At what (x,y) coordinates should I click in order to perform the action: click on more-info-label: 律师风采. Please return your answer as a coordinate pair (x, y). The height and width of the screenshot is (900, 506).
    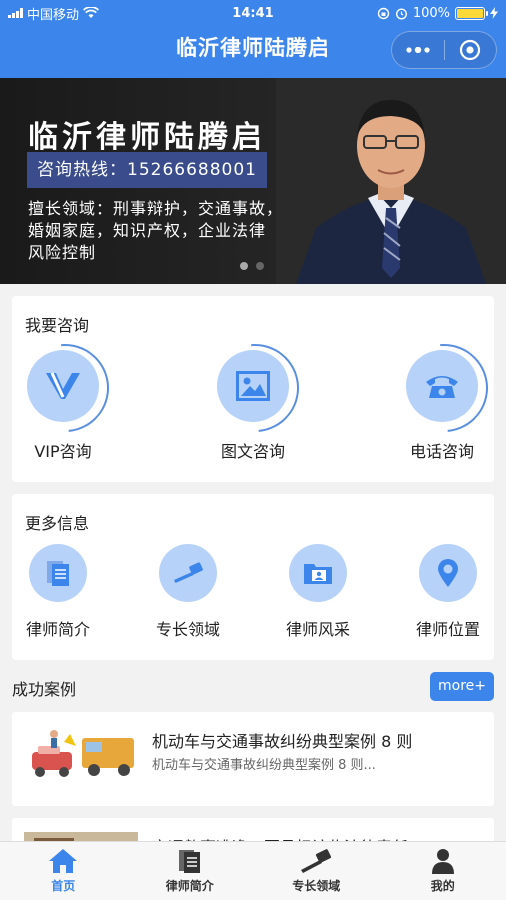
    Looking at the image, I should click on (317, 629).